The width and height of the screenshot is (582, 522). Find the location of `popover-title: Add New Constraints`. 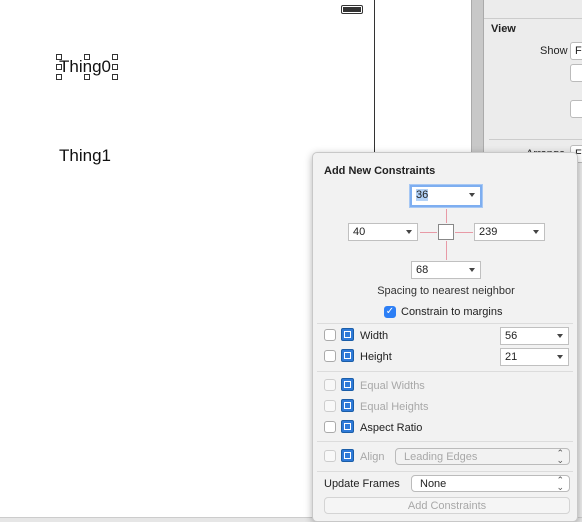

popover-title: Add New Constraints is located at coordinates (380, 171).